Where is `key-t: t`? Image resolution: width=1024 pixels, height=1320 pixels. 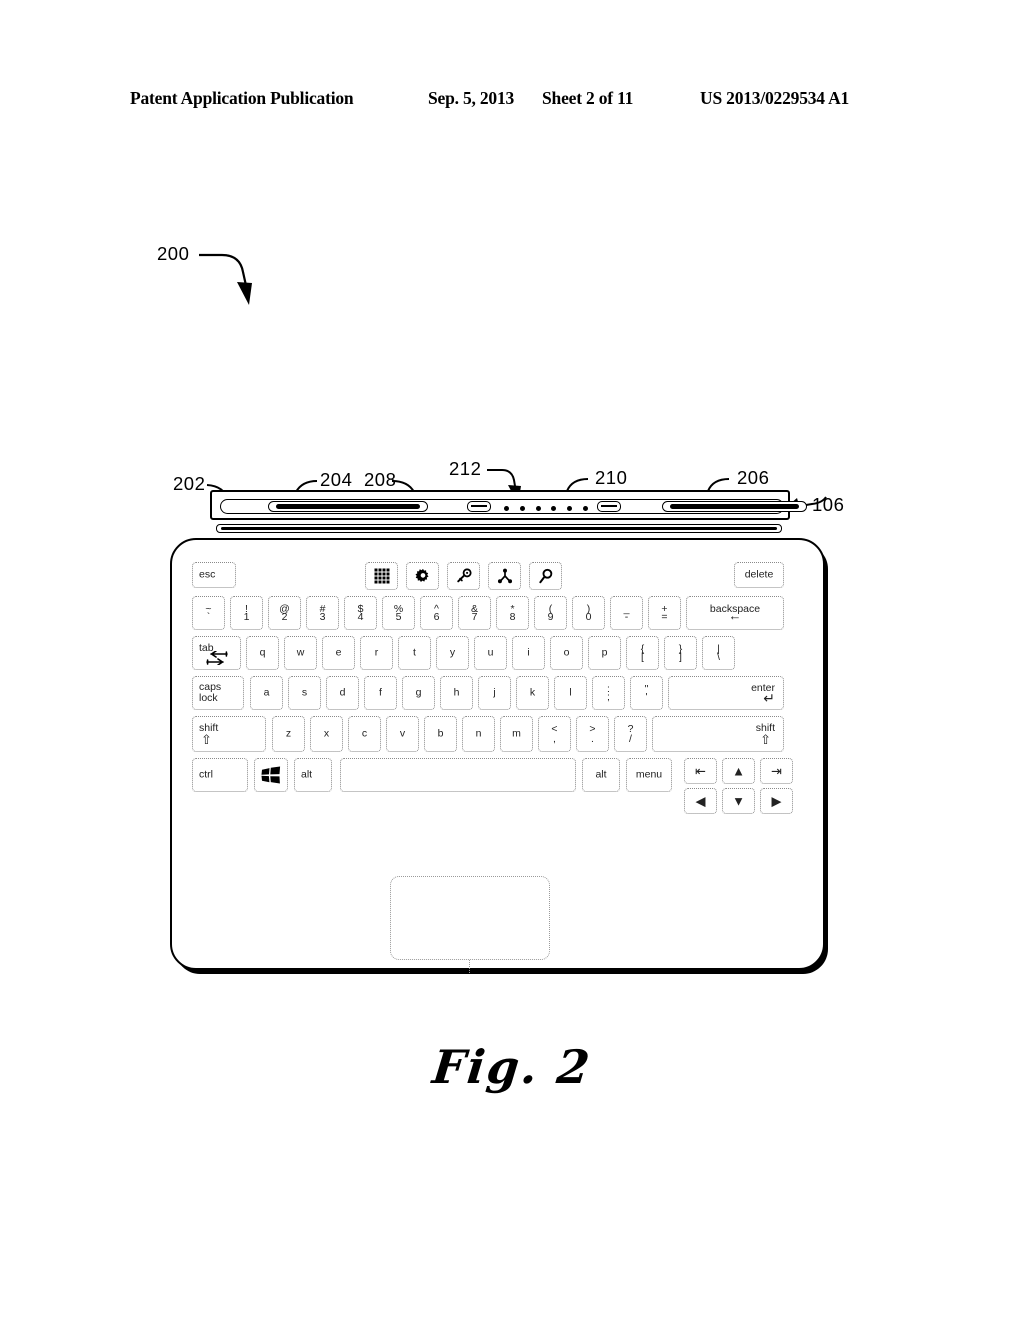
key-t: t is located at coordinates (414, 653).